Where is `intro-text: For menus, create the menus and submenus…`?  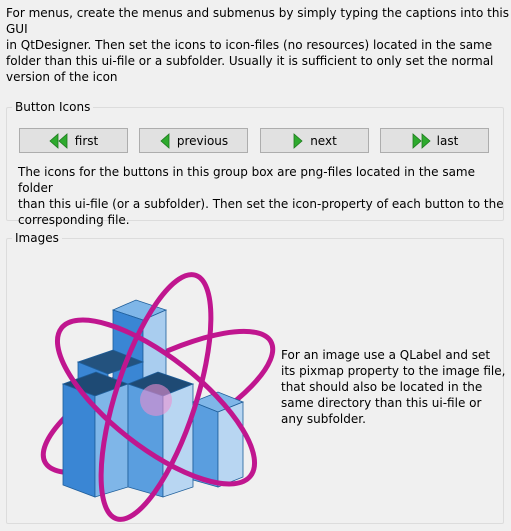 intro-text: For menus, create the menus and submenus… is located at coordinates (258, 45).